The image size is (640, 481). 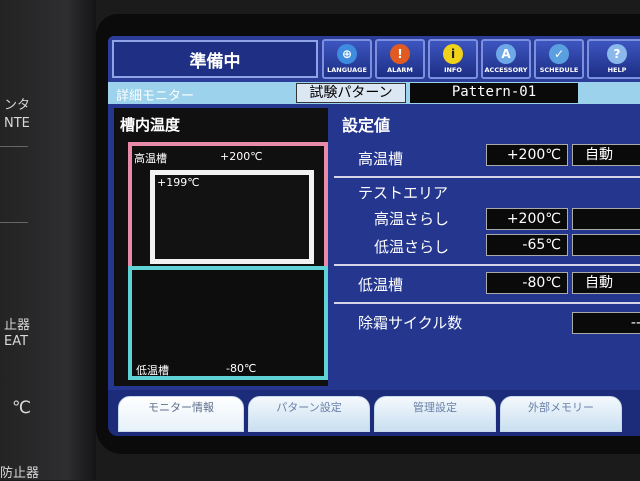 I want to click on cold-chamber-label: 低温槽, so click(x=152, y=370).